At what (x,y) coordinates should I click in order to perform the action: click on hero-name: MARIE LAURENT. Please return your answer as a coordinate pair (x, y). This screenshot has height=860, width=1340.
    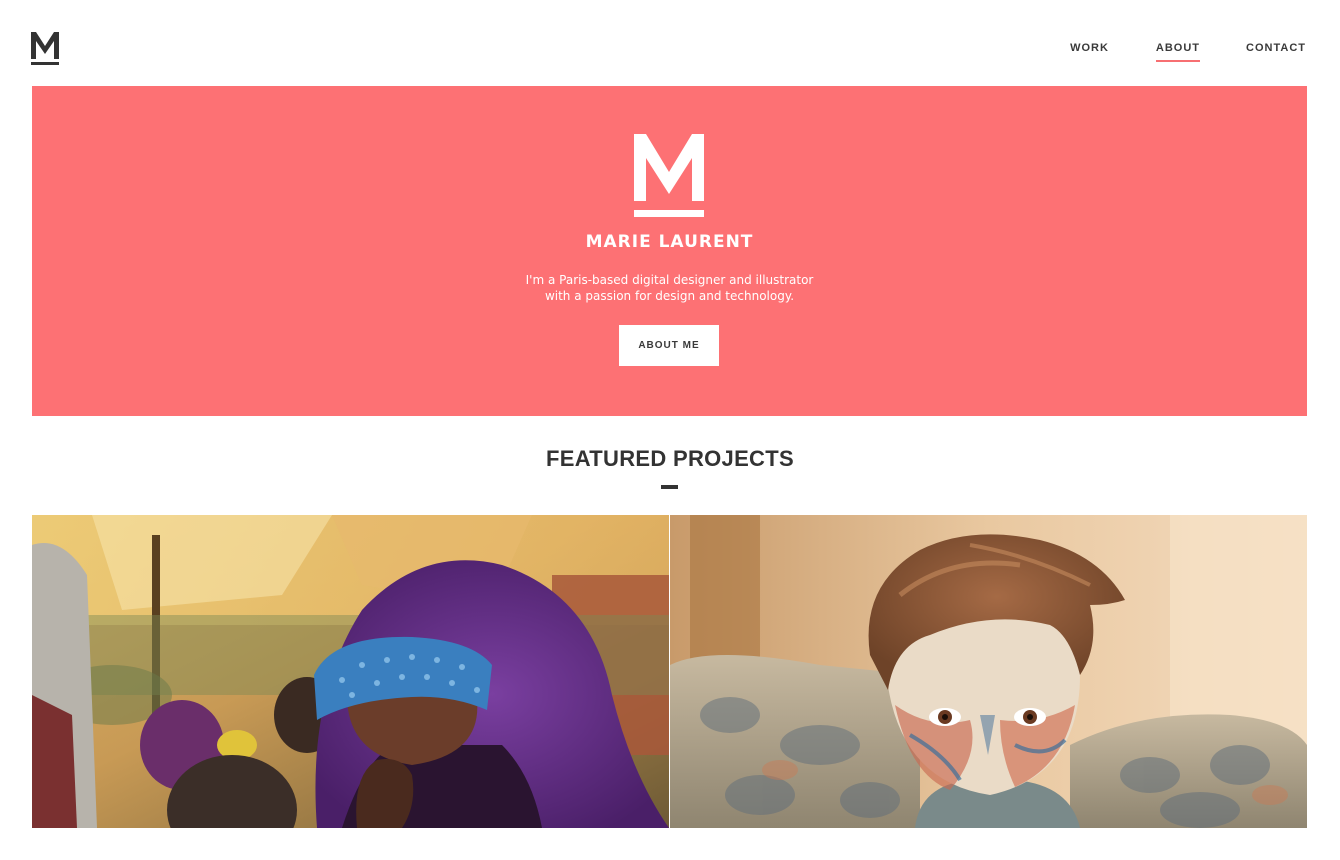
    Looking at the image, I should click on (669, 242).